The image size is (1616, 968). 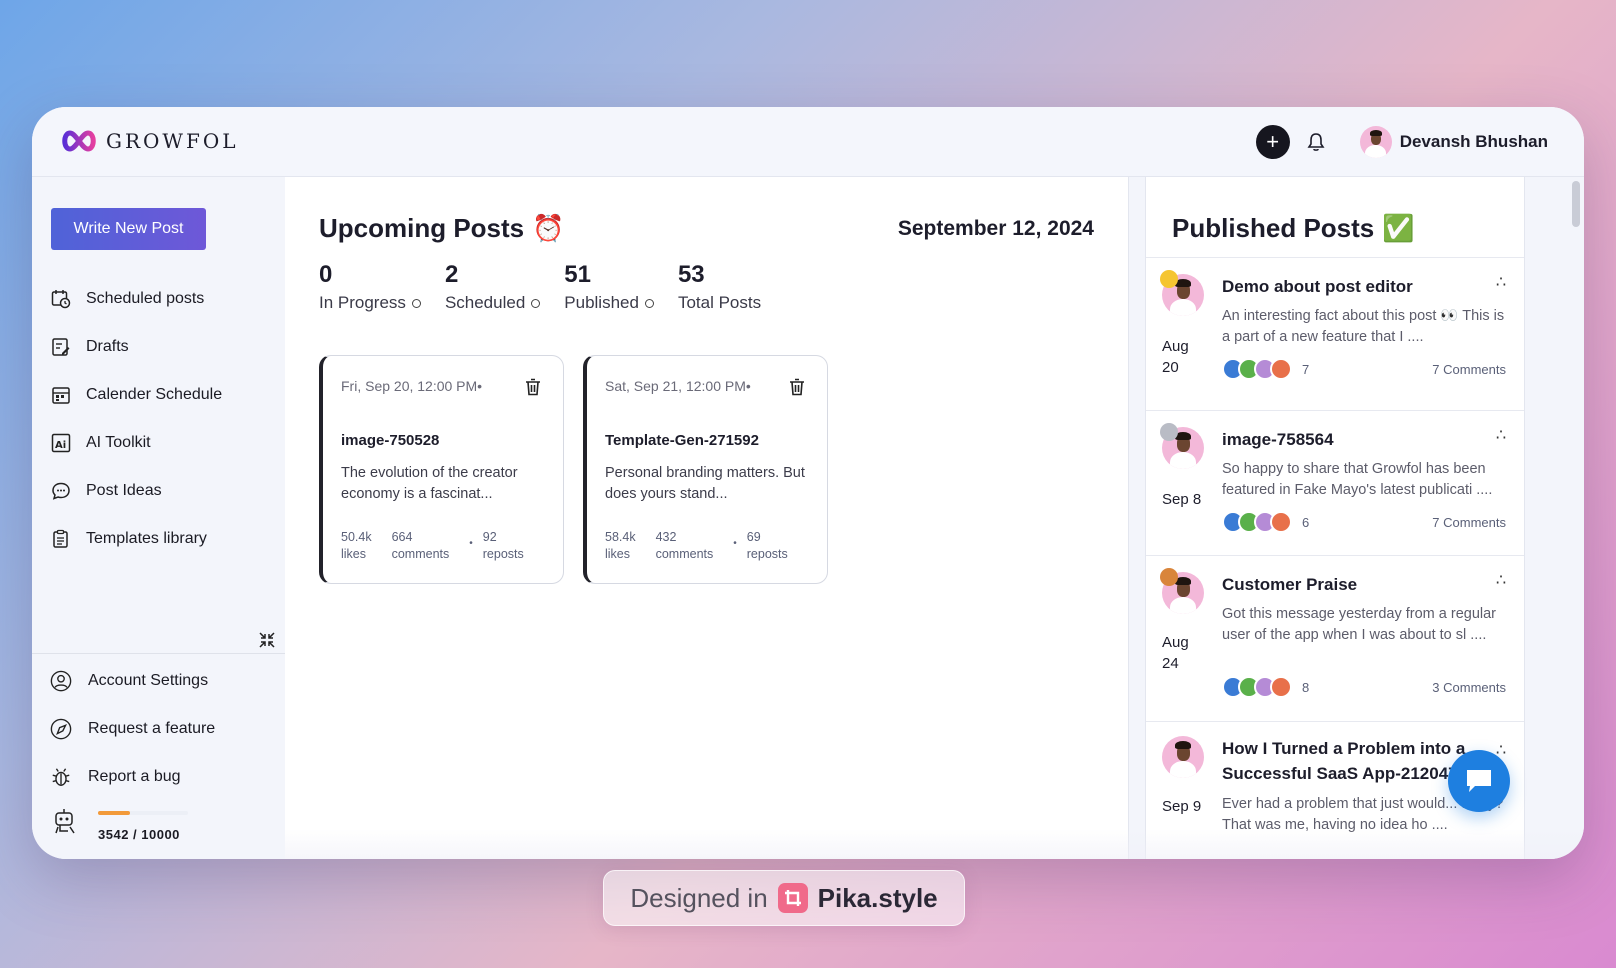 I want to click on sidebar-item-templates-library: Templates library, so click(x=136, y=539).